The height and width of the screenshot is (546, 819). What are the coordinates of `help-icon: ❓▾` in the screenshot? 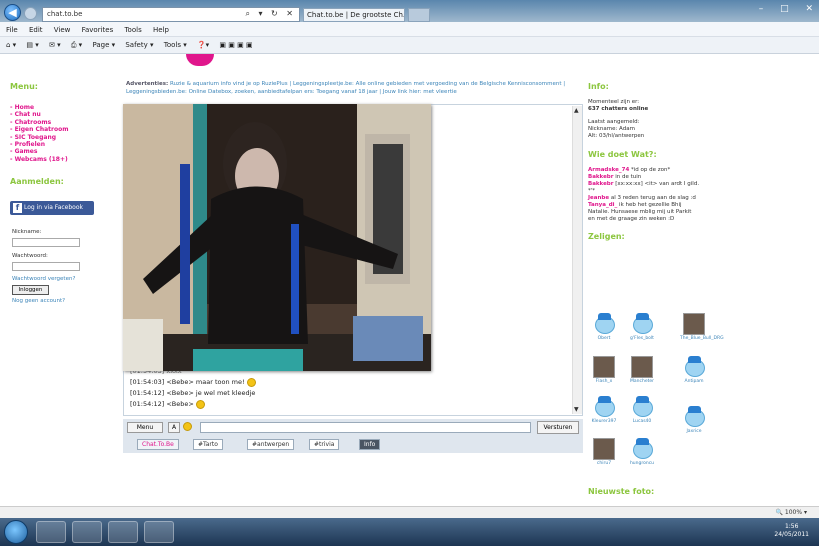 It's located at (203, 45).